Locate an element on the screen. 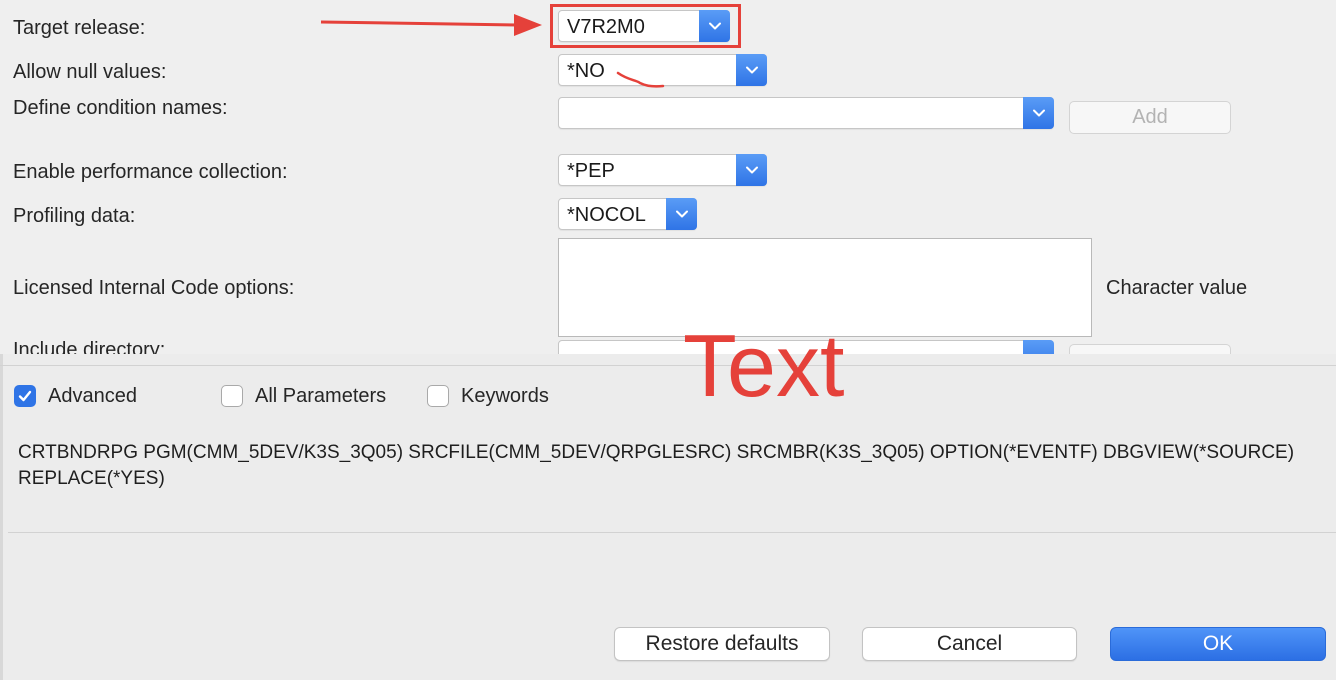  all-parameters-option: All Parameters is located at coordinates (303, 396).